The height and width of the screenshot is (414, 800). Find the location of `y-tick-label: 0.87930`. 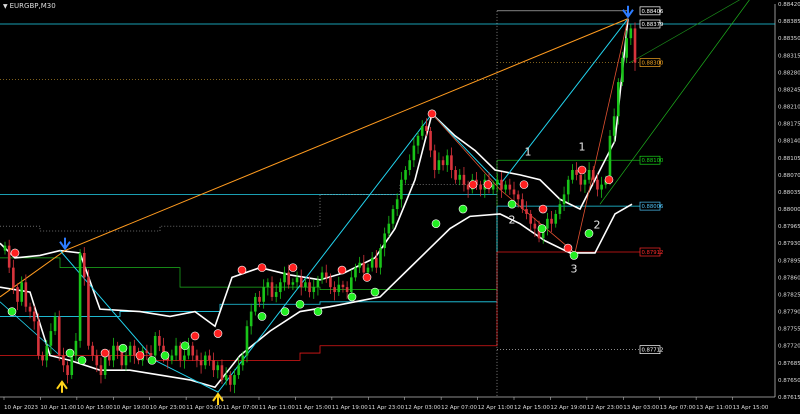

y-tick-label: 0.87930 is located at coordinates (789, 244).